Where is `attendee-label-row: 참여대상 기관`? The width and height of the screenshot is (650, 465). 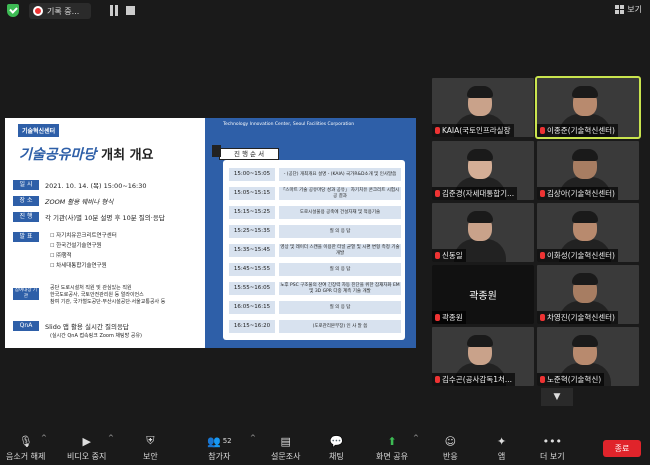
attendee-label-row: 참여대상 기관 is located at coordinates (26, 294).